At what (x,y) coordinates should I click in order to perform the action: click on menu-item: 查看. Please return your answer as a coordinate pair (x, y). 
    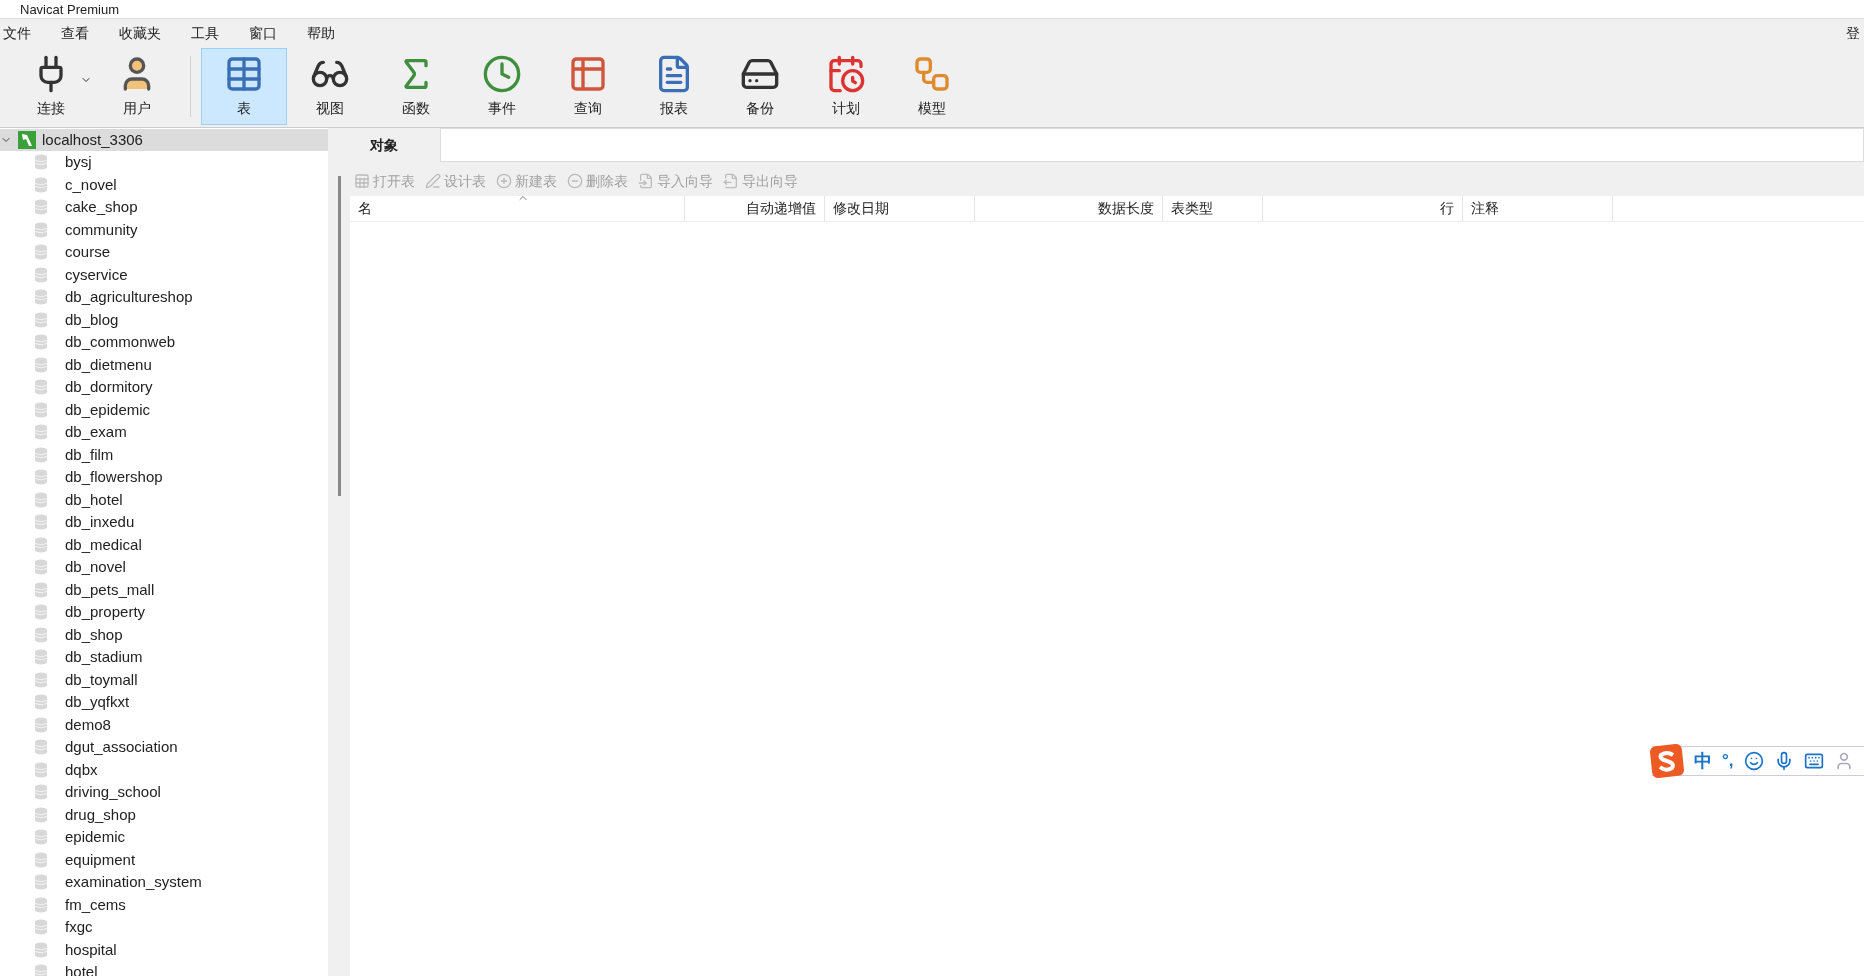
    Looking at the image, I should click on (75, 33).